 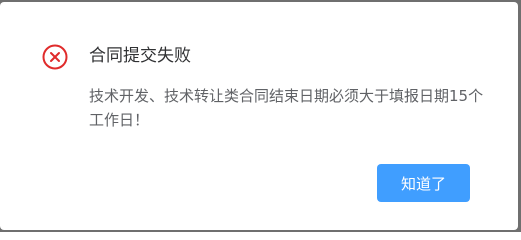 I want to click on ok-button: 知道了, so click(x=423, y=183).